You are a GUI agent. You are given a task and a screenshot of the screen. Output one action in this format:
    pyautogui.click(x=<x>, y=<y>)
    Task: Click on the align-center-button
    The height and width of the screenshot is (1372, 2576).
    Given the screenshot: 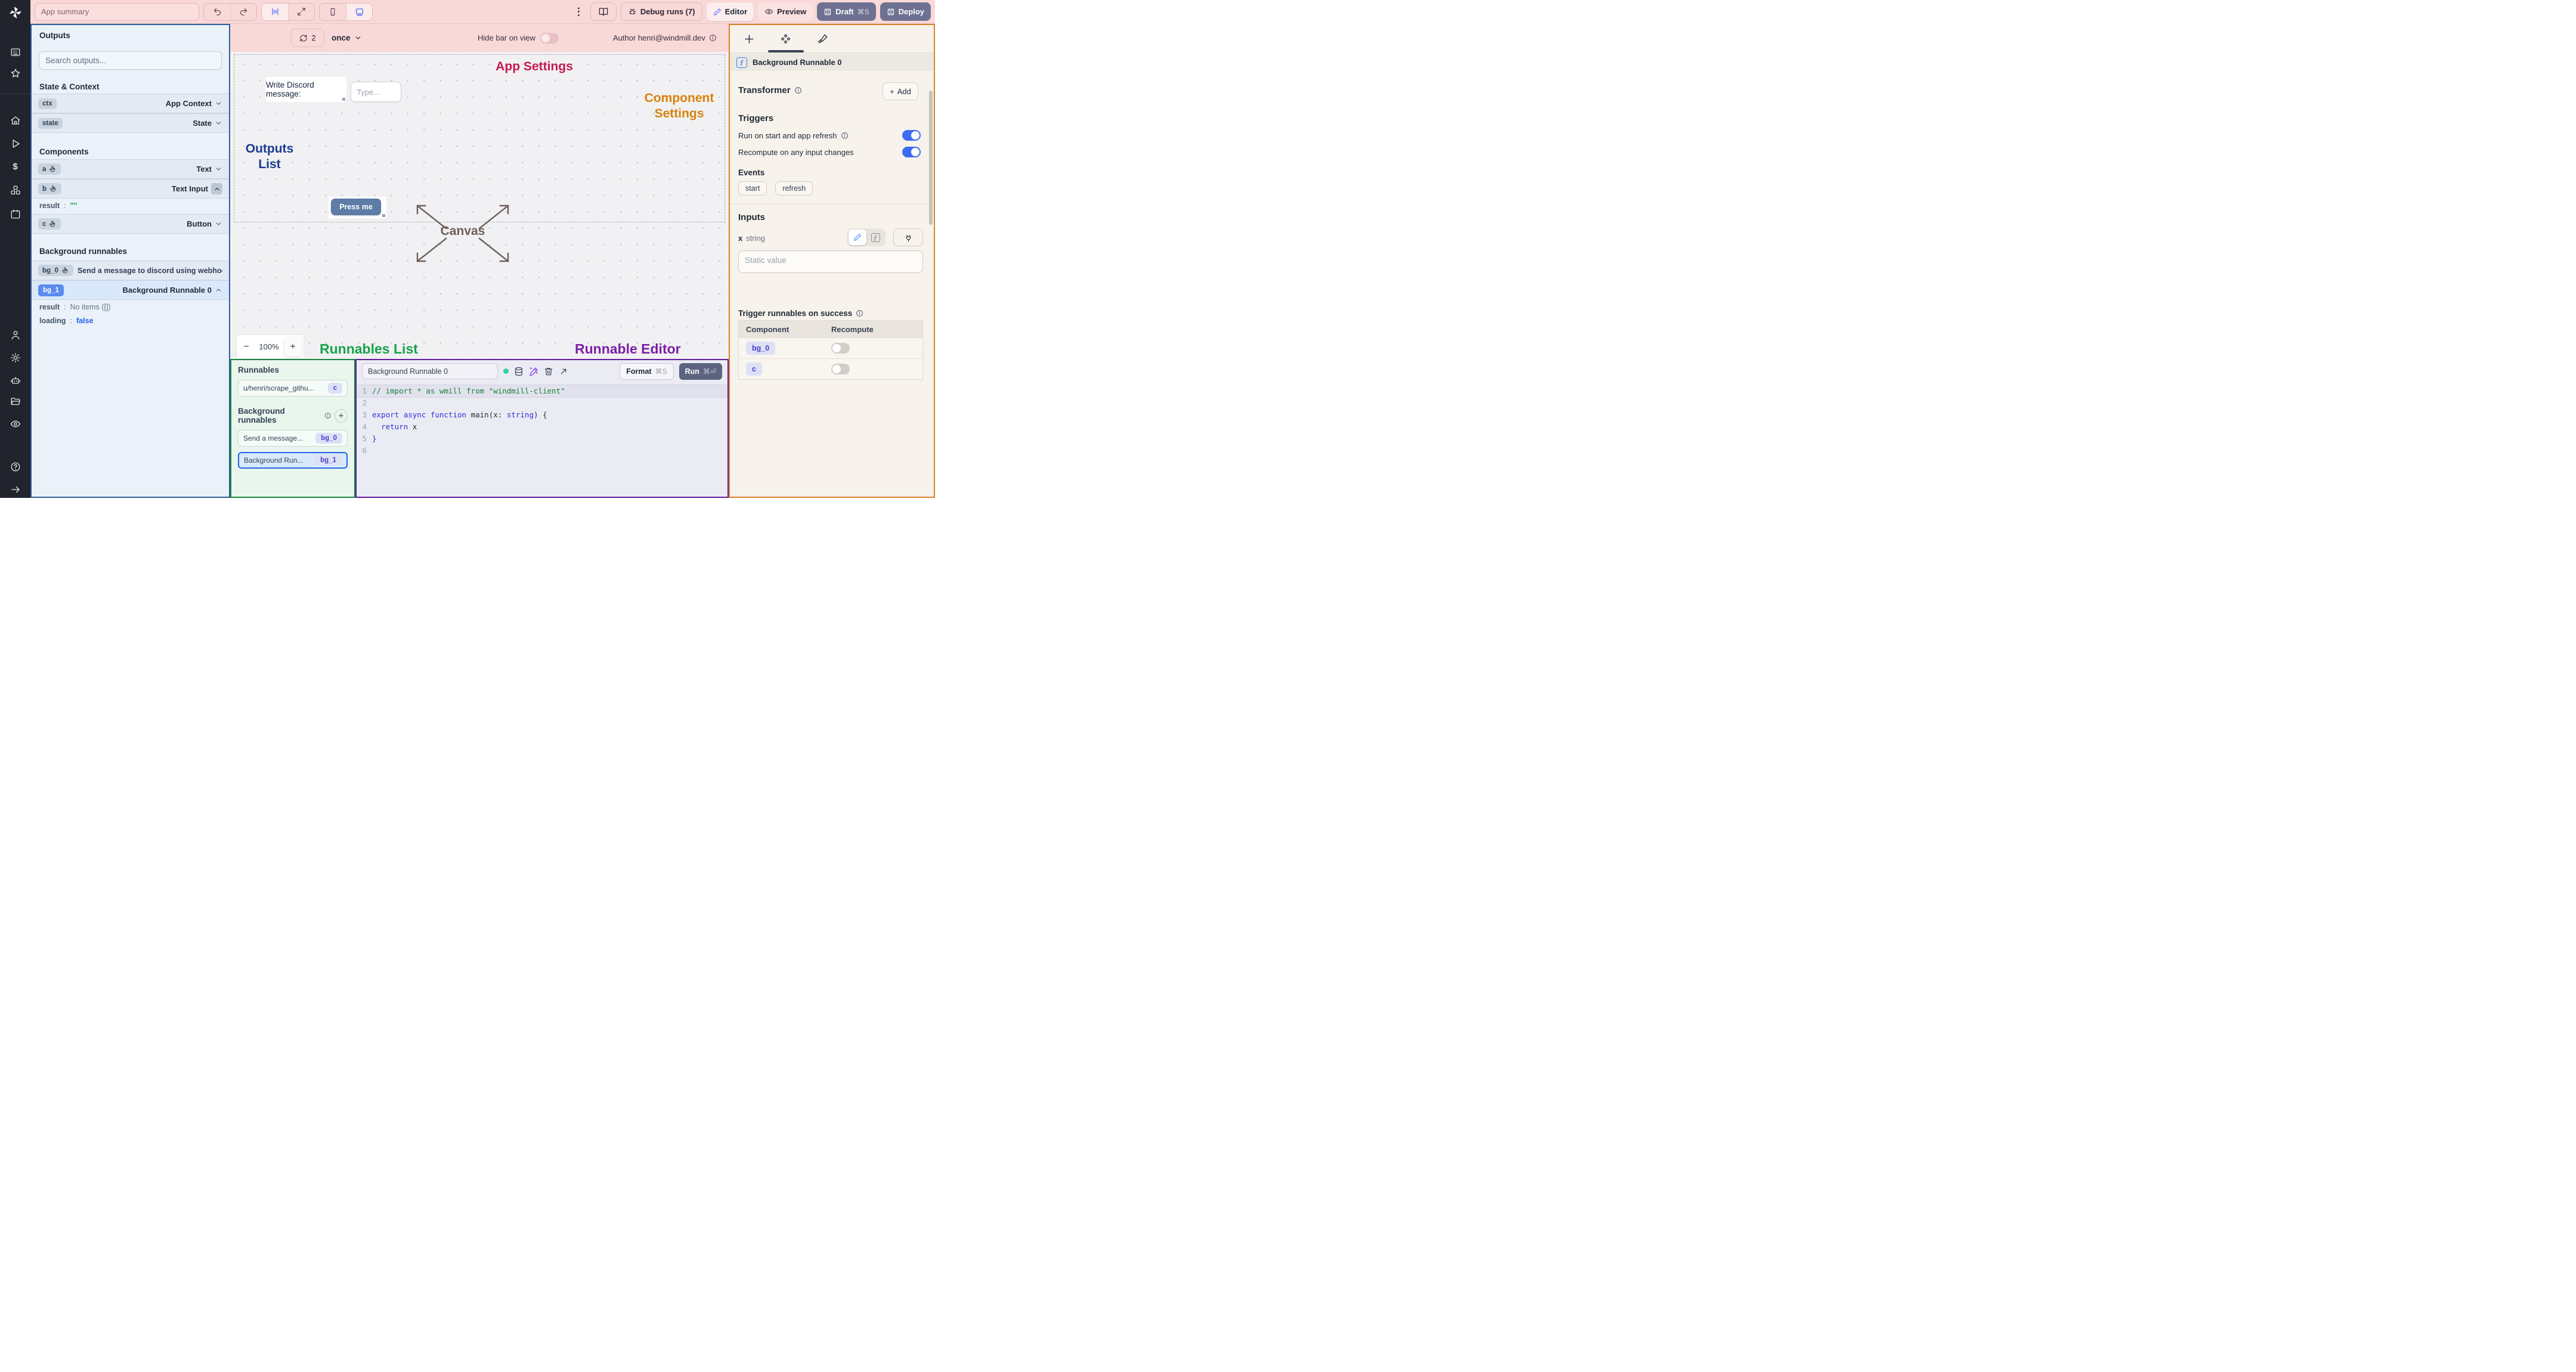 What is the action you would take?
    pyautogui.click(x=275, y=11)
    